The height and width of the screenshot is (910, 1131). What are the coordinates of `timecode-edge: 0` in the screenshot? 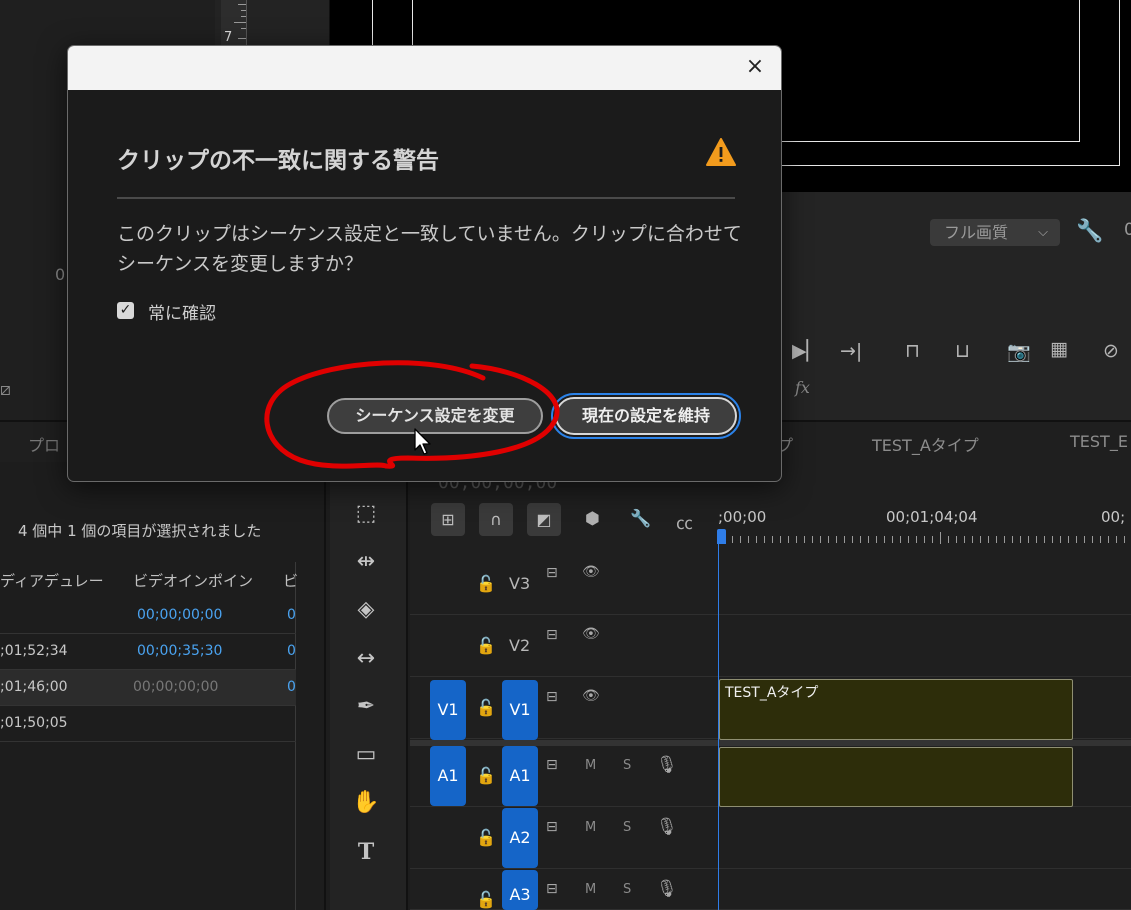 It's located at (1127, 230).